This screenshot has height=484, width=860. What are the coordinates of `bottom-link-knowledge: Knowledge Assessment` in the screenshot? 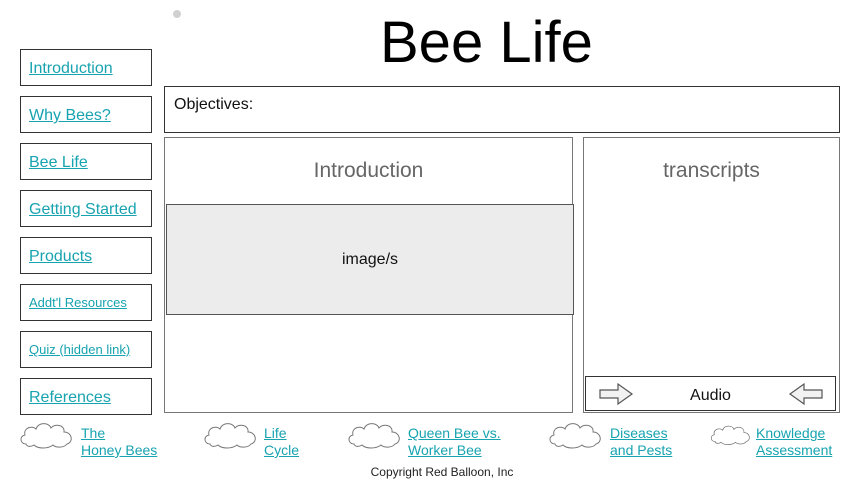 It's located at (794, 442).